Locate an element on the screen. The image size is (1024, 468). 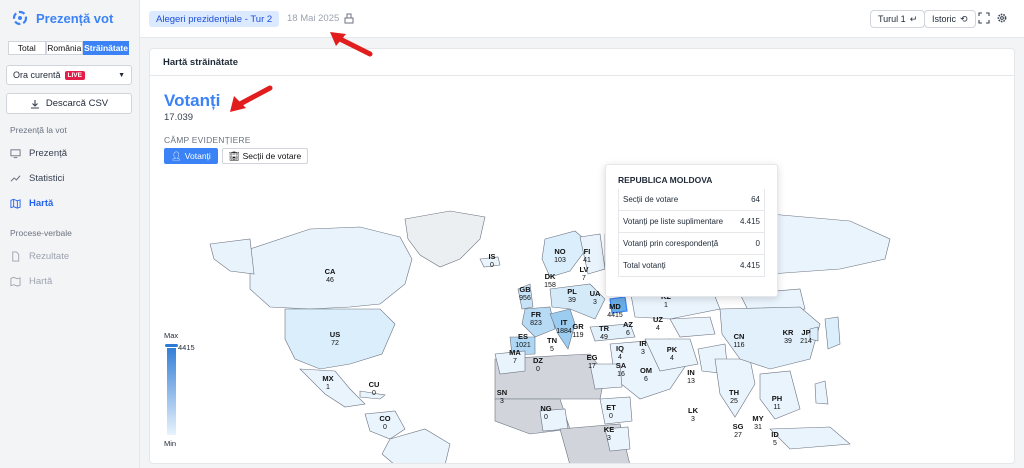
map-label-code: NO is located at coordinates (559, 251).